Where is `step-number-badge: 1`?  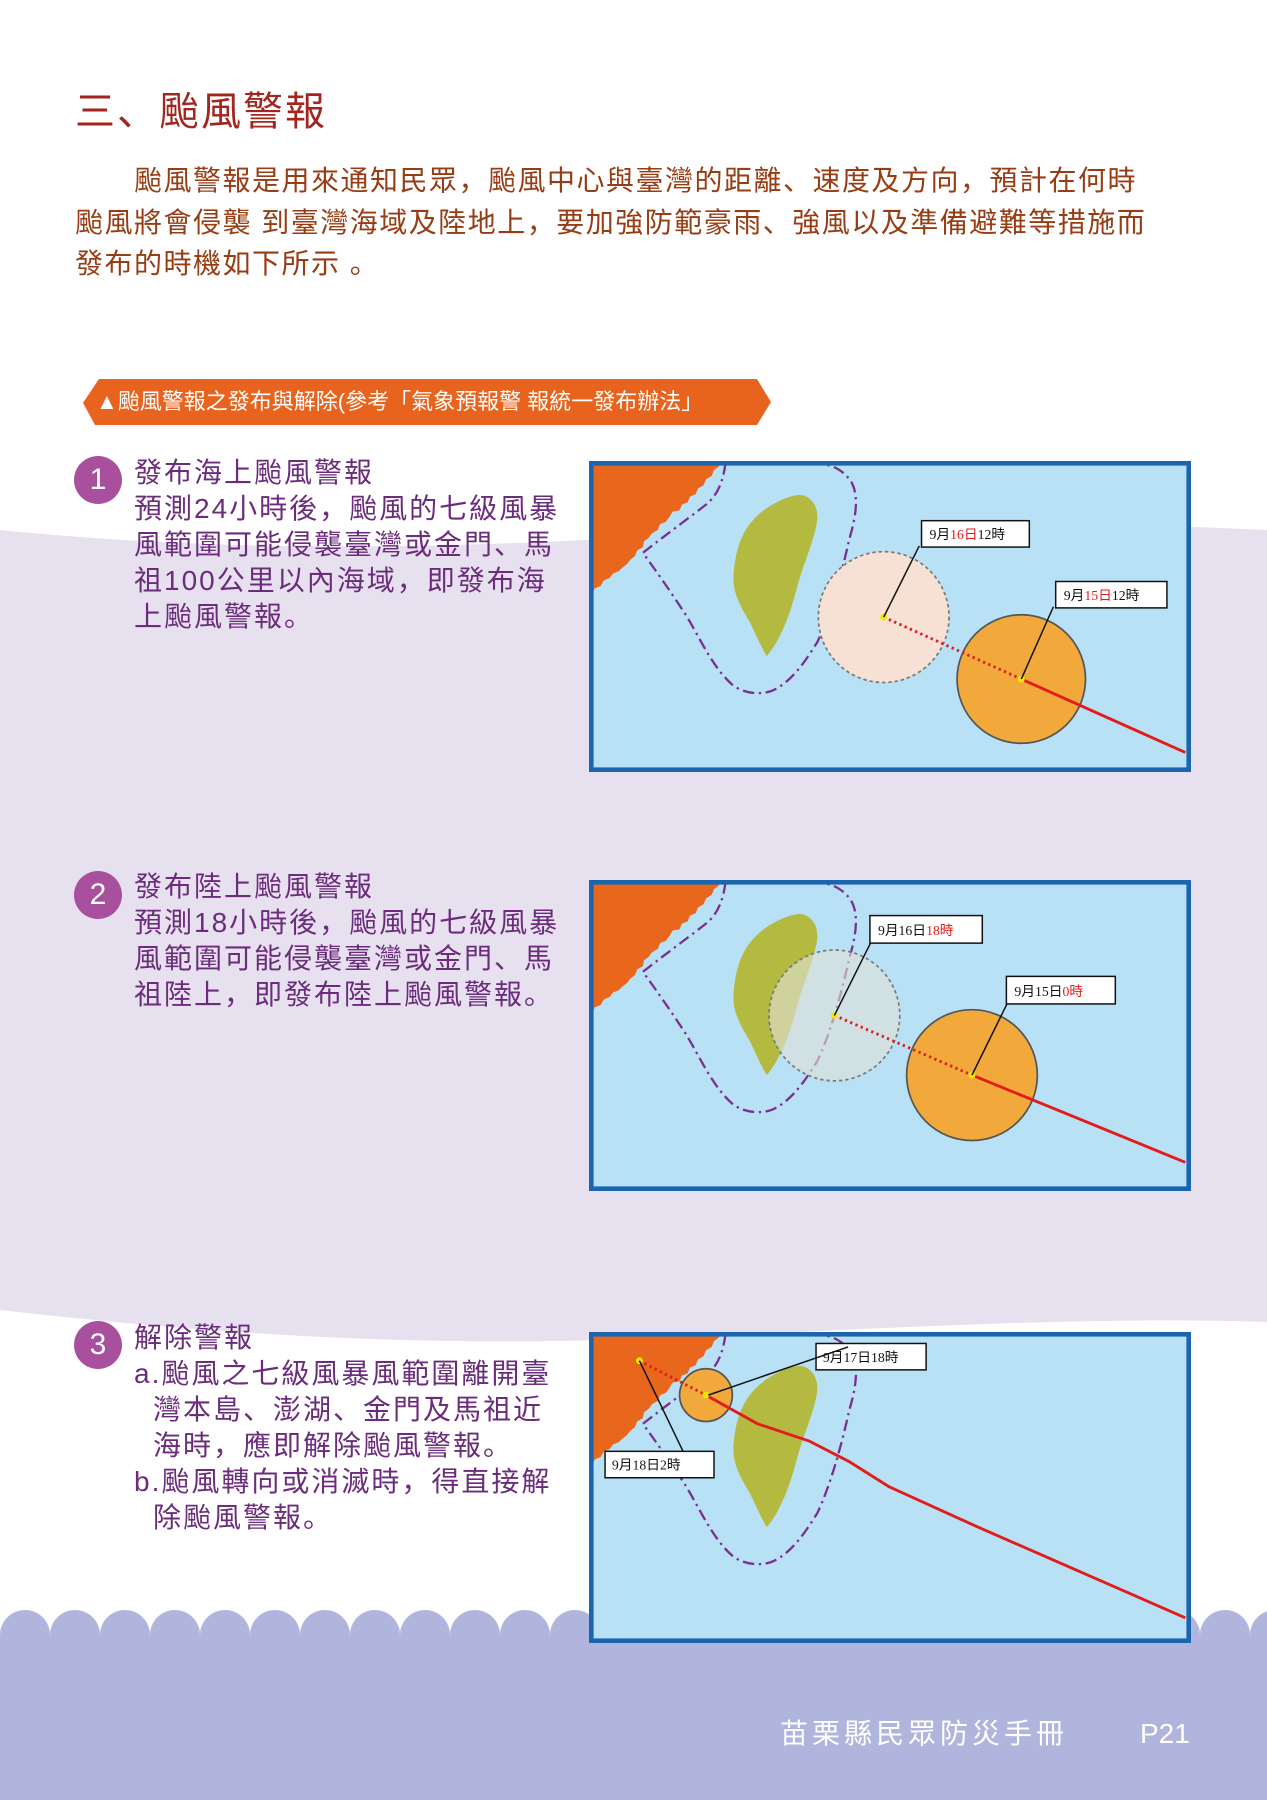 step-number-badge: 1 is located at coordinates (98, 480).